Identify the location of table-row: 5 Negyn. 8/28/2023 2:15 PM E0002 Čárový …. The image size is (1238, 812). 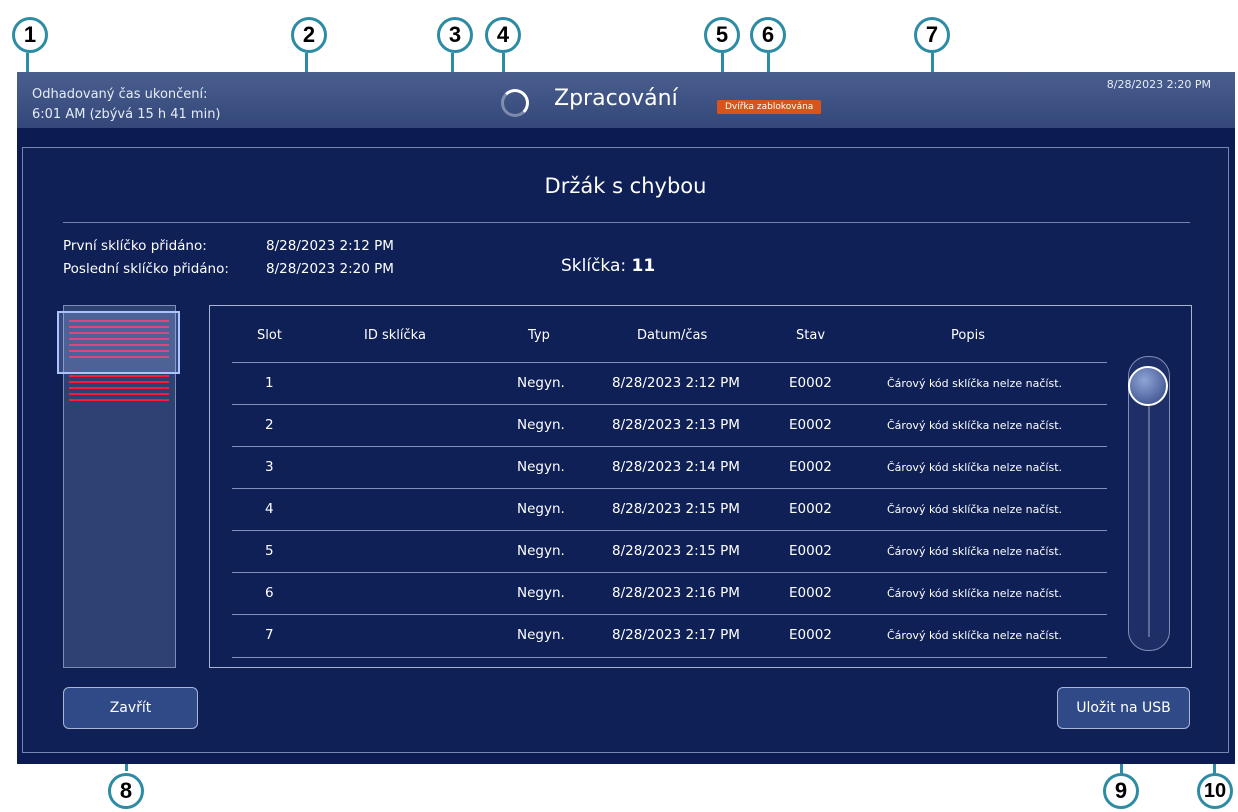
(669, 551).